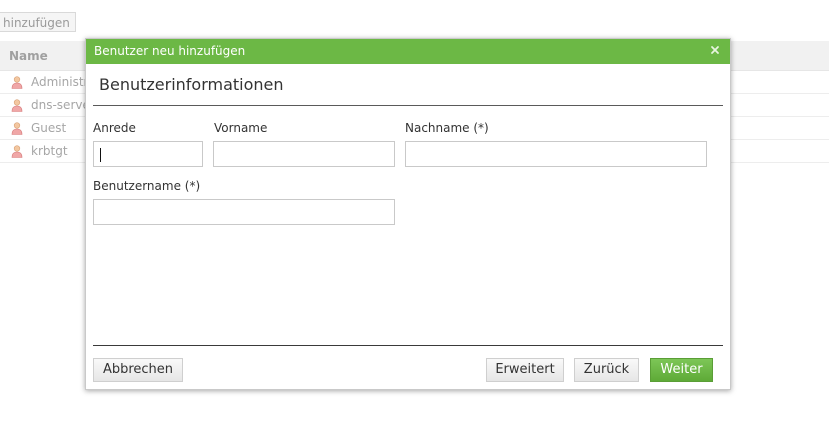  What do you see at coordinates (408, 345) in the screenshot?
I see `footer-divider` at bounding box center [408, 345].